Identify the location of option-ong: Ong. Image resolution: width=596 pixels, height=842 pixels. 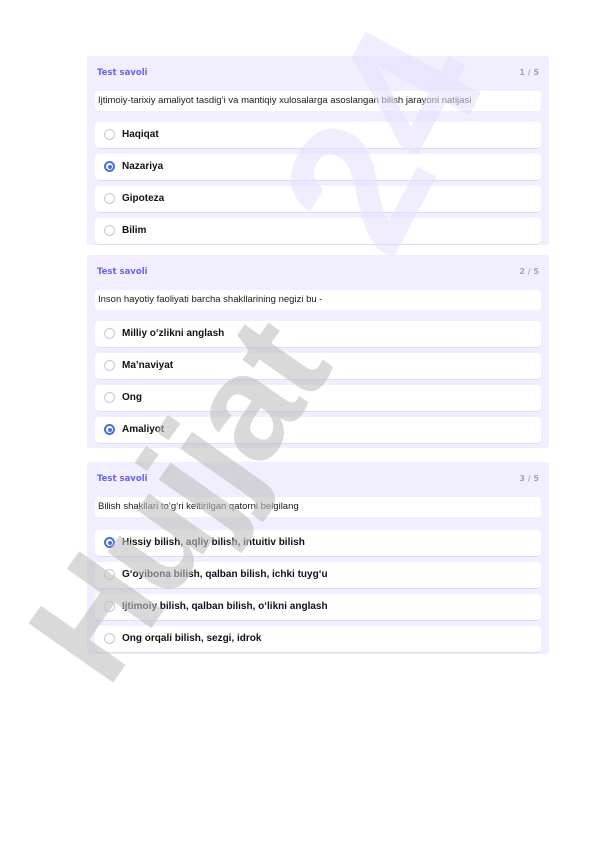
(318, 398).